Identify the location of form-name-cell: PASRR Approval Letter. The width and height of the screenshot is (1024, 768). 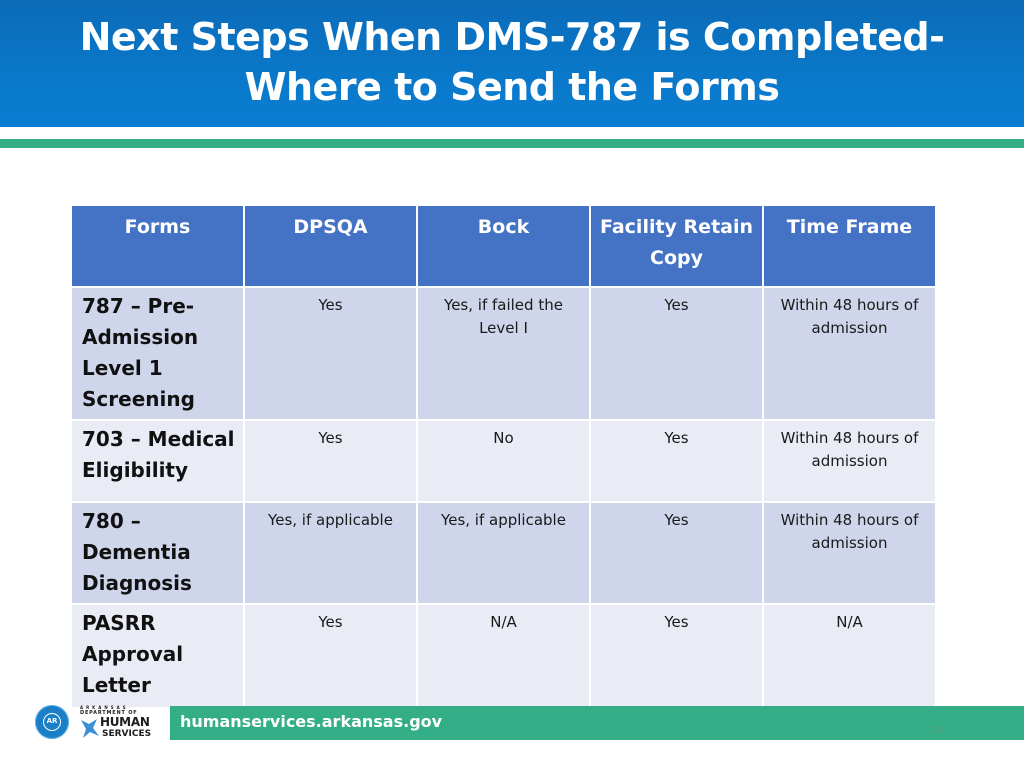
(157, 656).